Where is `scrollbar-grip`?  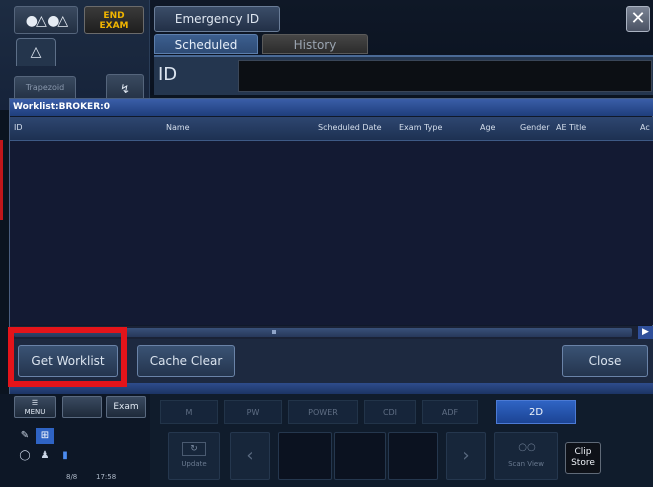 scrollbar-grip is located at coordinates (274, 332).